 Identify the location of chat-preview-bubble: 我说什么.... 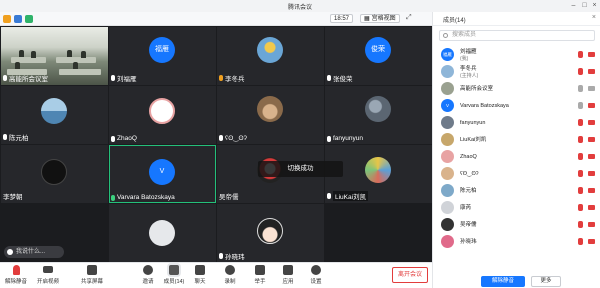
(34, 252).